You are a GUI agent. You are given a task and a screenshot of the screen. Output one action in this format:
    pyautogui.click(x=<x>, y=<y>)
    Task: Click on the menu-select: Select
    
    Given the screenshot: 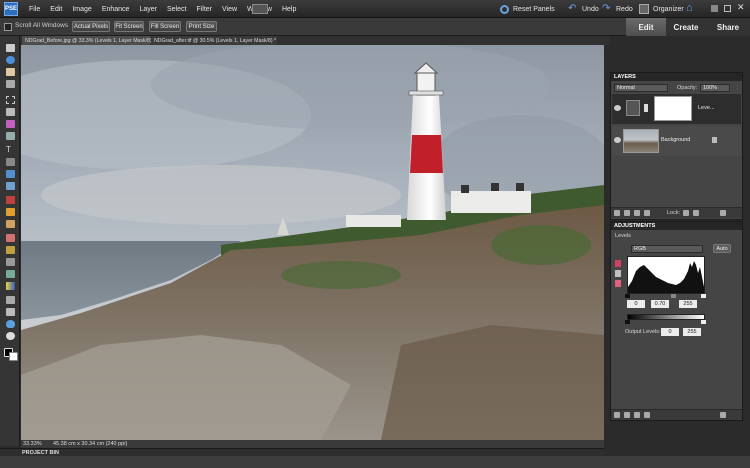 What is the action you would take?
    pyautogui.click(x=176, y=9)
    